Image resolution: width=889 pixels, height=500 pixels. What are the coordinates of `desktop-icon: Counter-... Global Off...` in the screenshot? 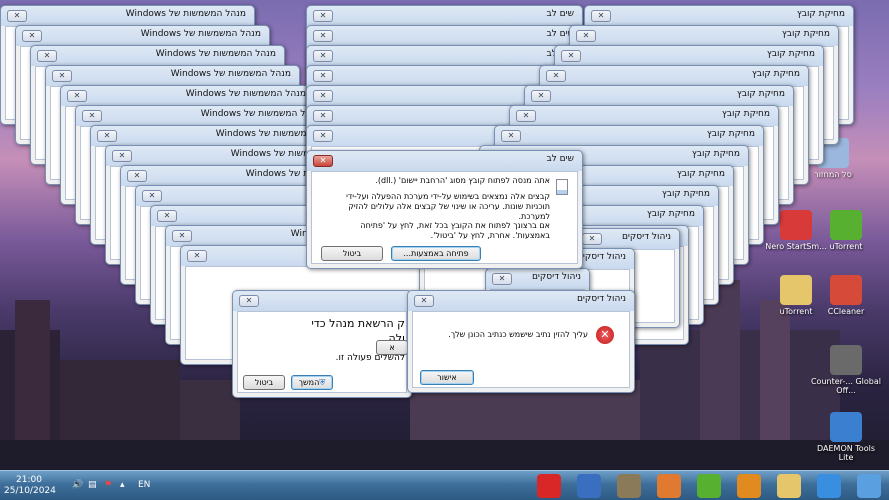 It's located at (846, 370).